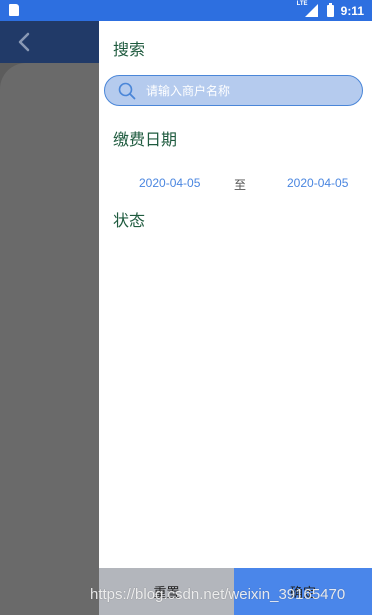 This screenshot has width=372, height=615. What do you see at coordinates (352, 10) in the screenshot?
I see `clock: 9:11` at bounding box center [352, 10].